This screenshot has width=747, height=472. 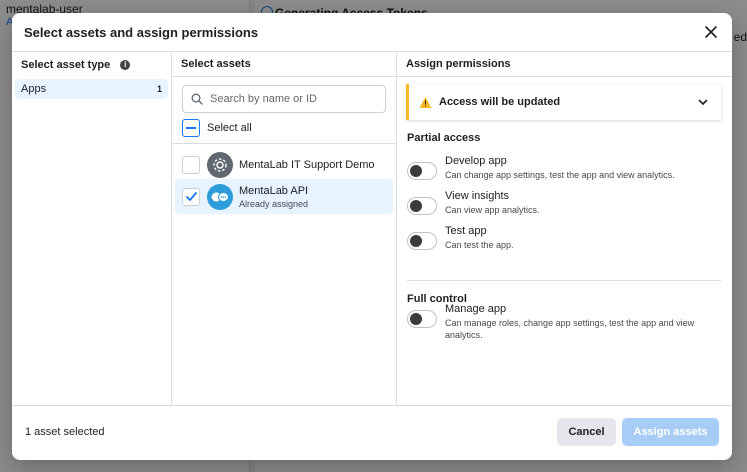 I want to click on permission-name: Develop app, so click(x=476, y=161).